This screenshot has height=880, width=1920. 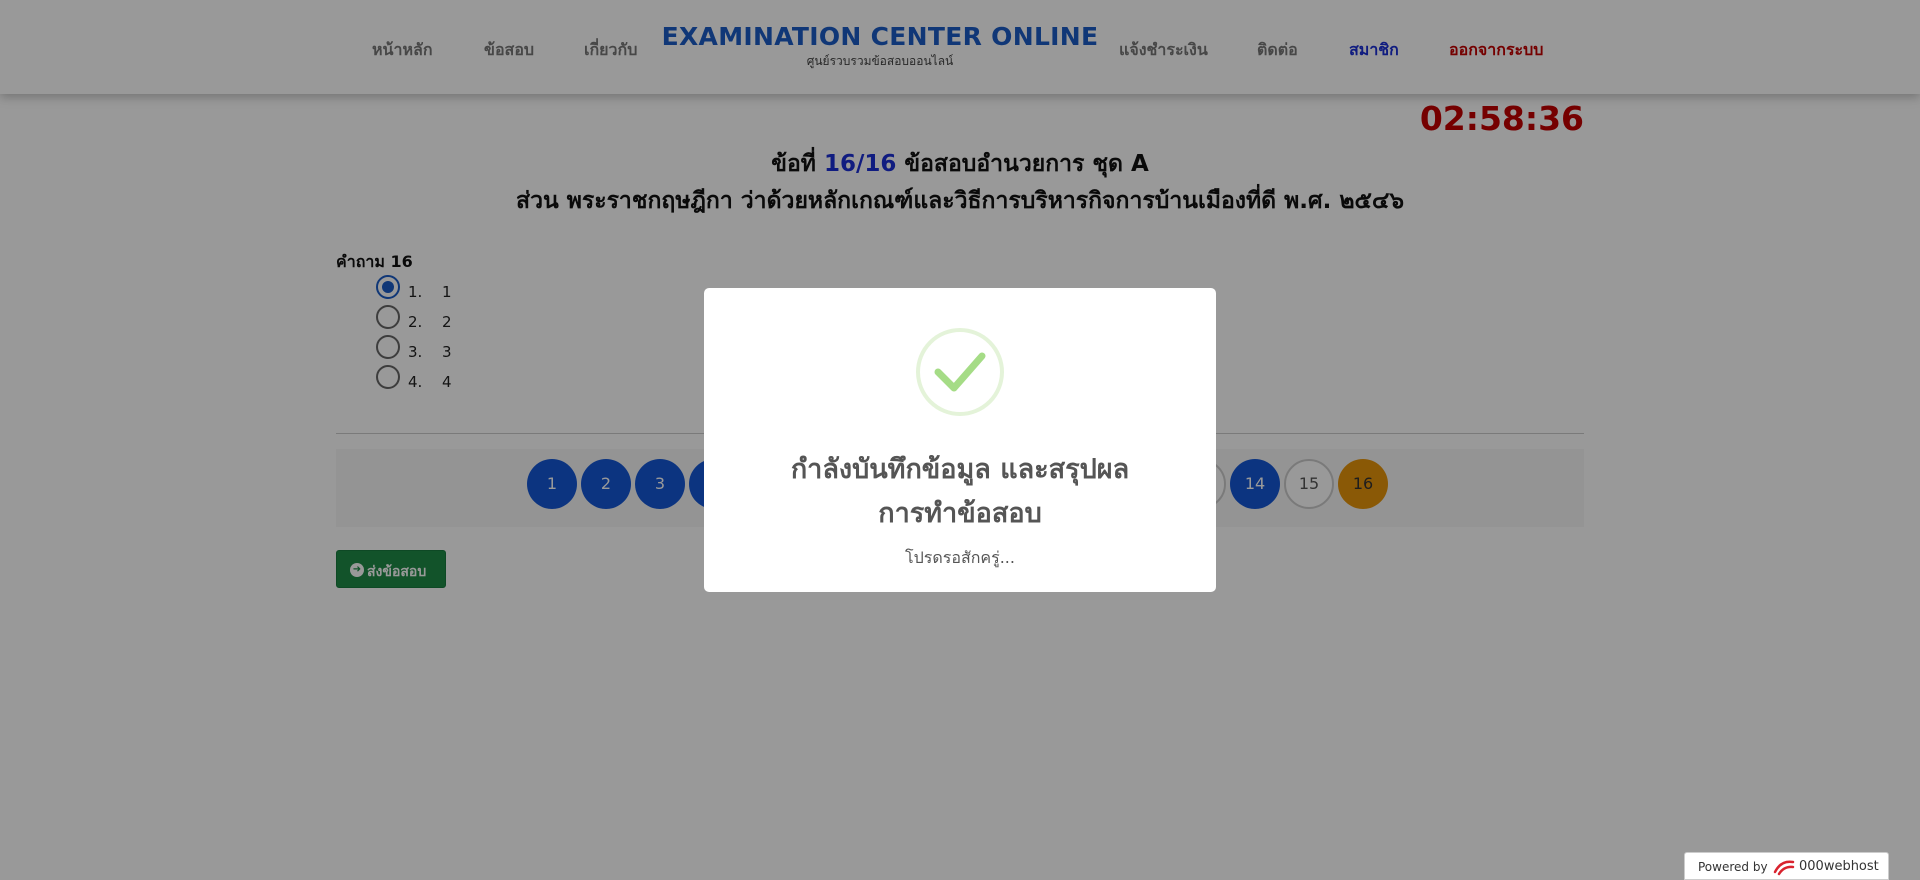 What do you see at coordinates (1733, 867) in the screenshot?
I see `powered-by-label: Powered by` at bounding box center [1733, 867].